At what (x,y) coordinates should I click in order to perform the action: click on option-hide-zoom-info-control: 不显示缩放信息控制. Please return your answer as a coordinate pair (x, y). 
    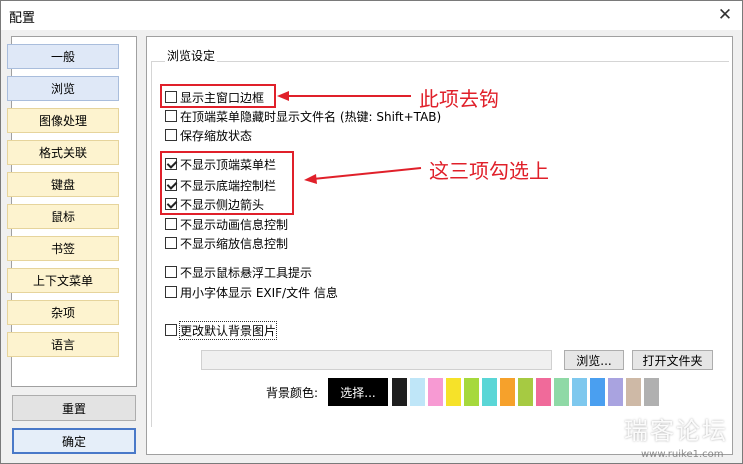
    Looking at the image, I should click on (226, 243).